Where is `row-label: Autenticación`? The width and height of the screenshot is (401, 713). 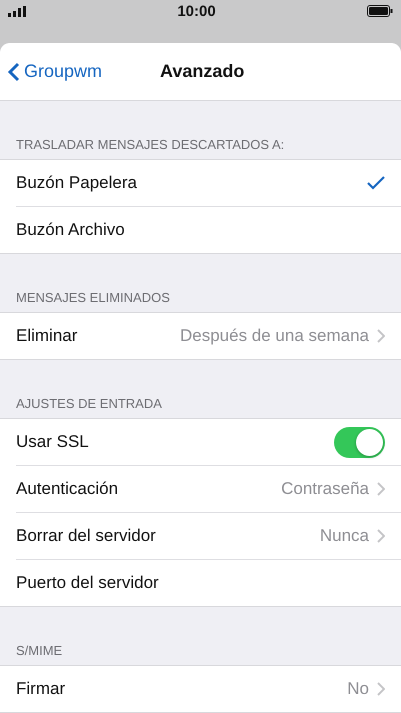
row-label: Autenticación is located at coordinates (68, 489).